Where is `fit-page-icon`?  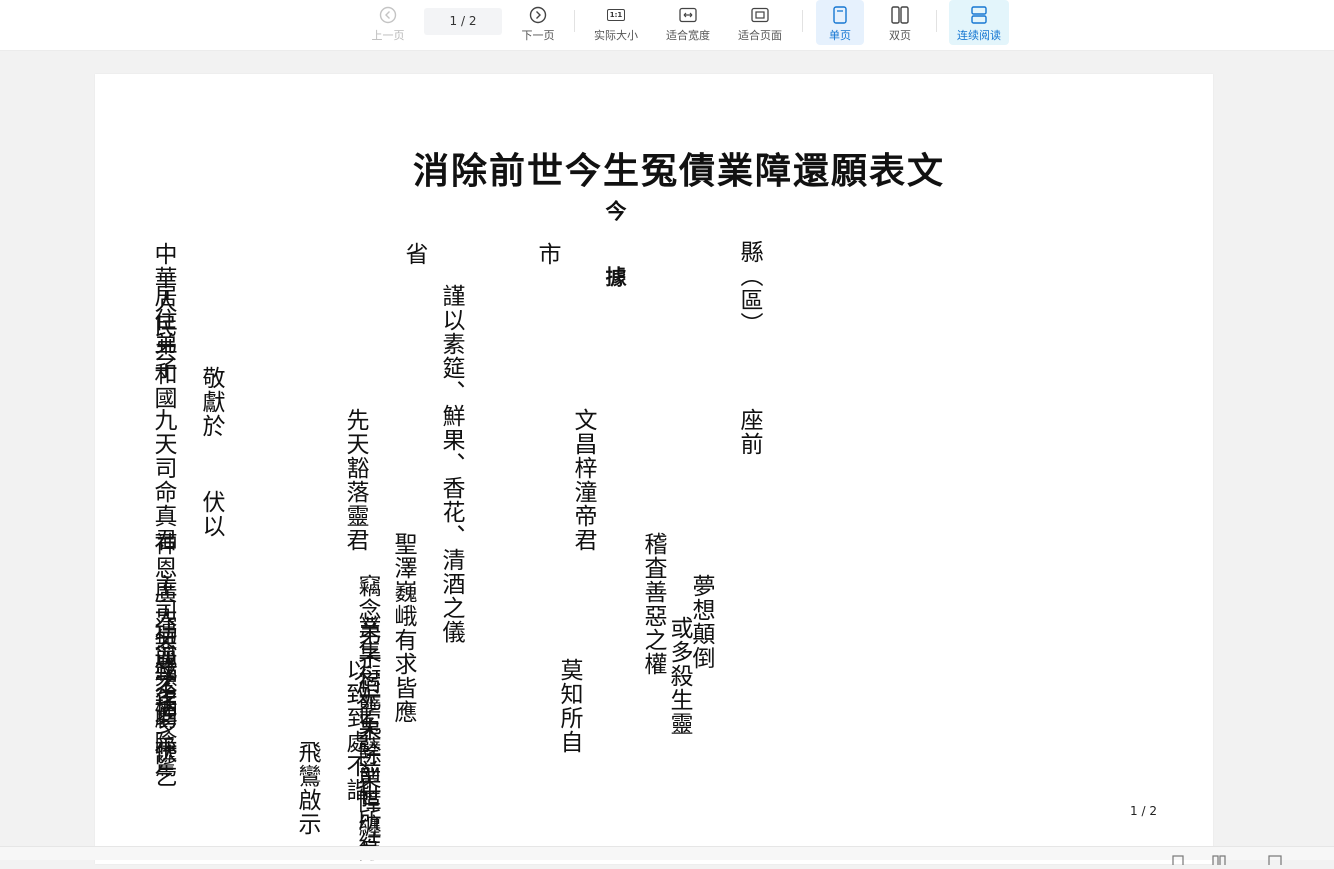 fit-page-icon is located at coordinates (760, 15).